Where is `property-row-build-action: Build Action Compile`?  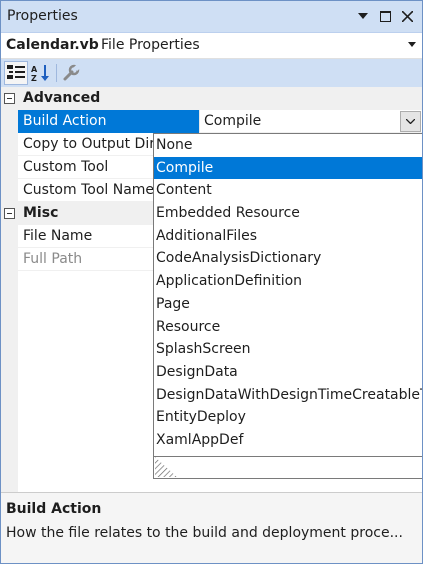 property-row-build-action: Build Action Compile is located at coordinates (220, 121).